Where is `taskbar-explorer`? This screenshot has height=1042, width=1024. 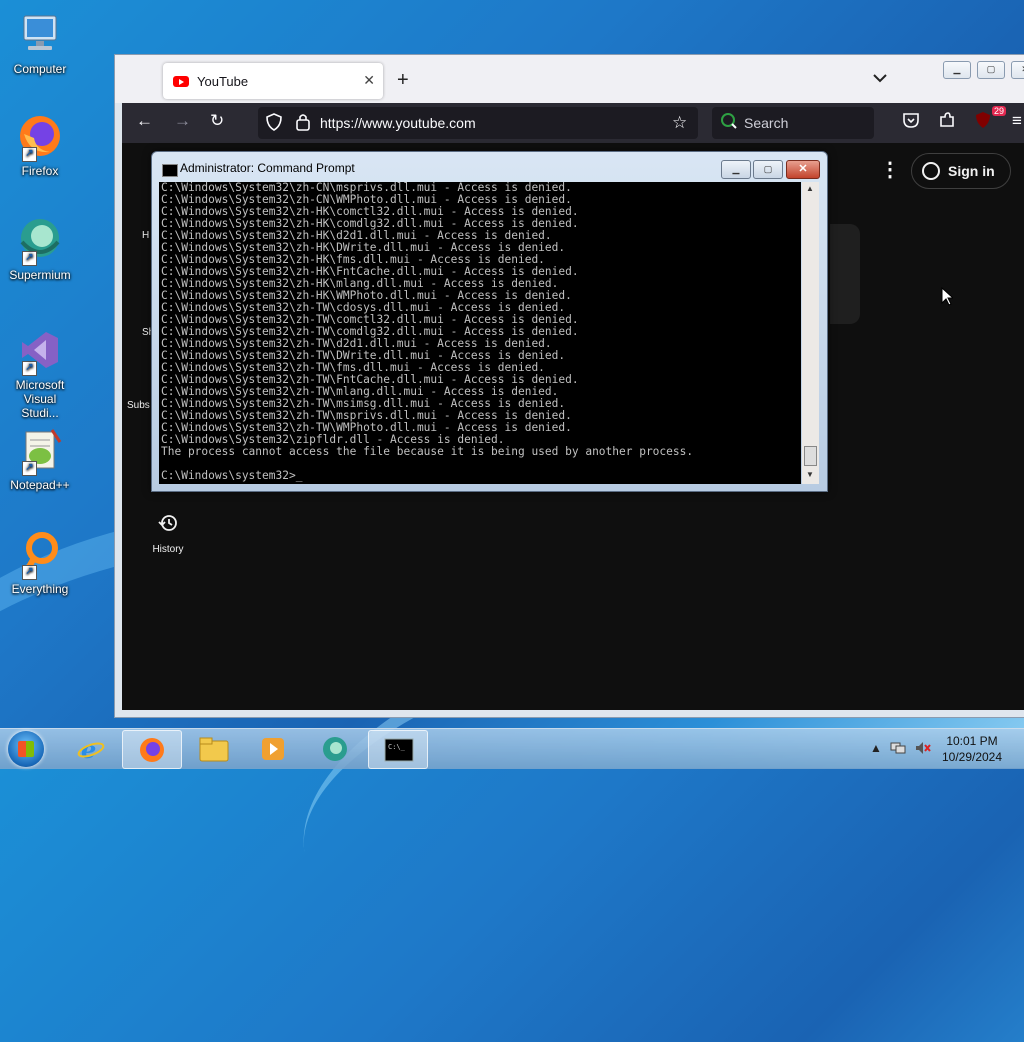
taskbar-explorer is located at coordinates (213, 748).